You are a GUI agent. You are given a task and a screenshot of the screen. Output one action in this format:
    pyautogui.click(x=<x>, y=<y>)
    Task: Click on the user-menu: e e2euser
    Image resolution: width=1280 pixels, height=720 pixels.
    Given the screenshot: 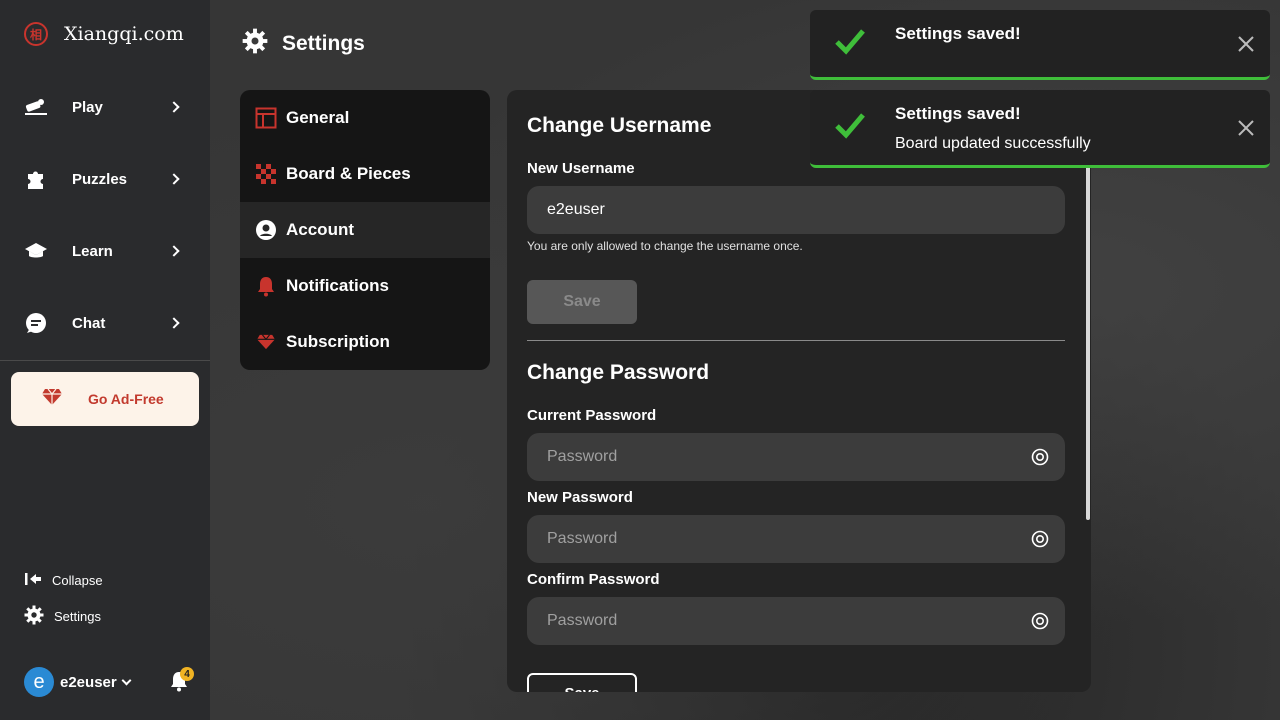 What is the action you would take?
    pyautogui.click(x=78, y=682)
    